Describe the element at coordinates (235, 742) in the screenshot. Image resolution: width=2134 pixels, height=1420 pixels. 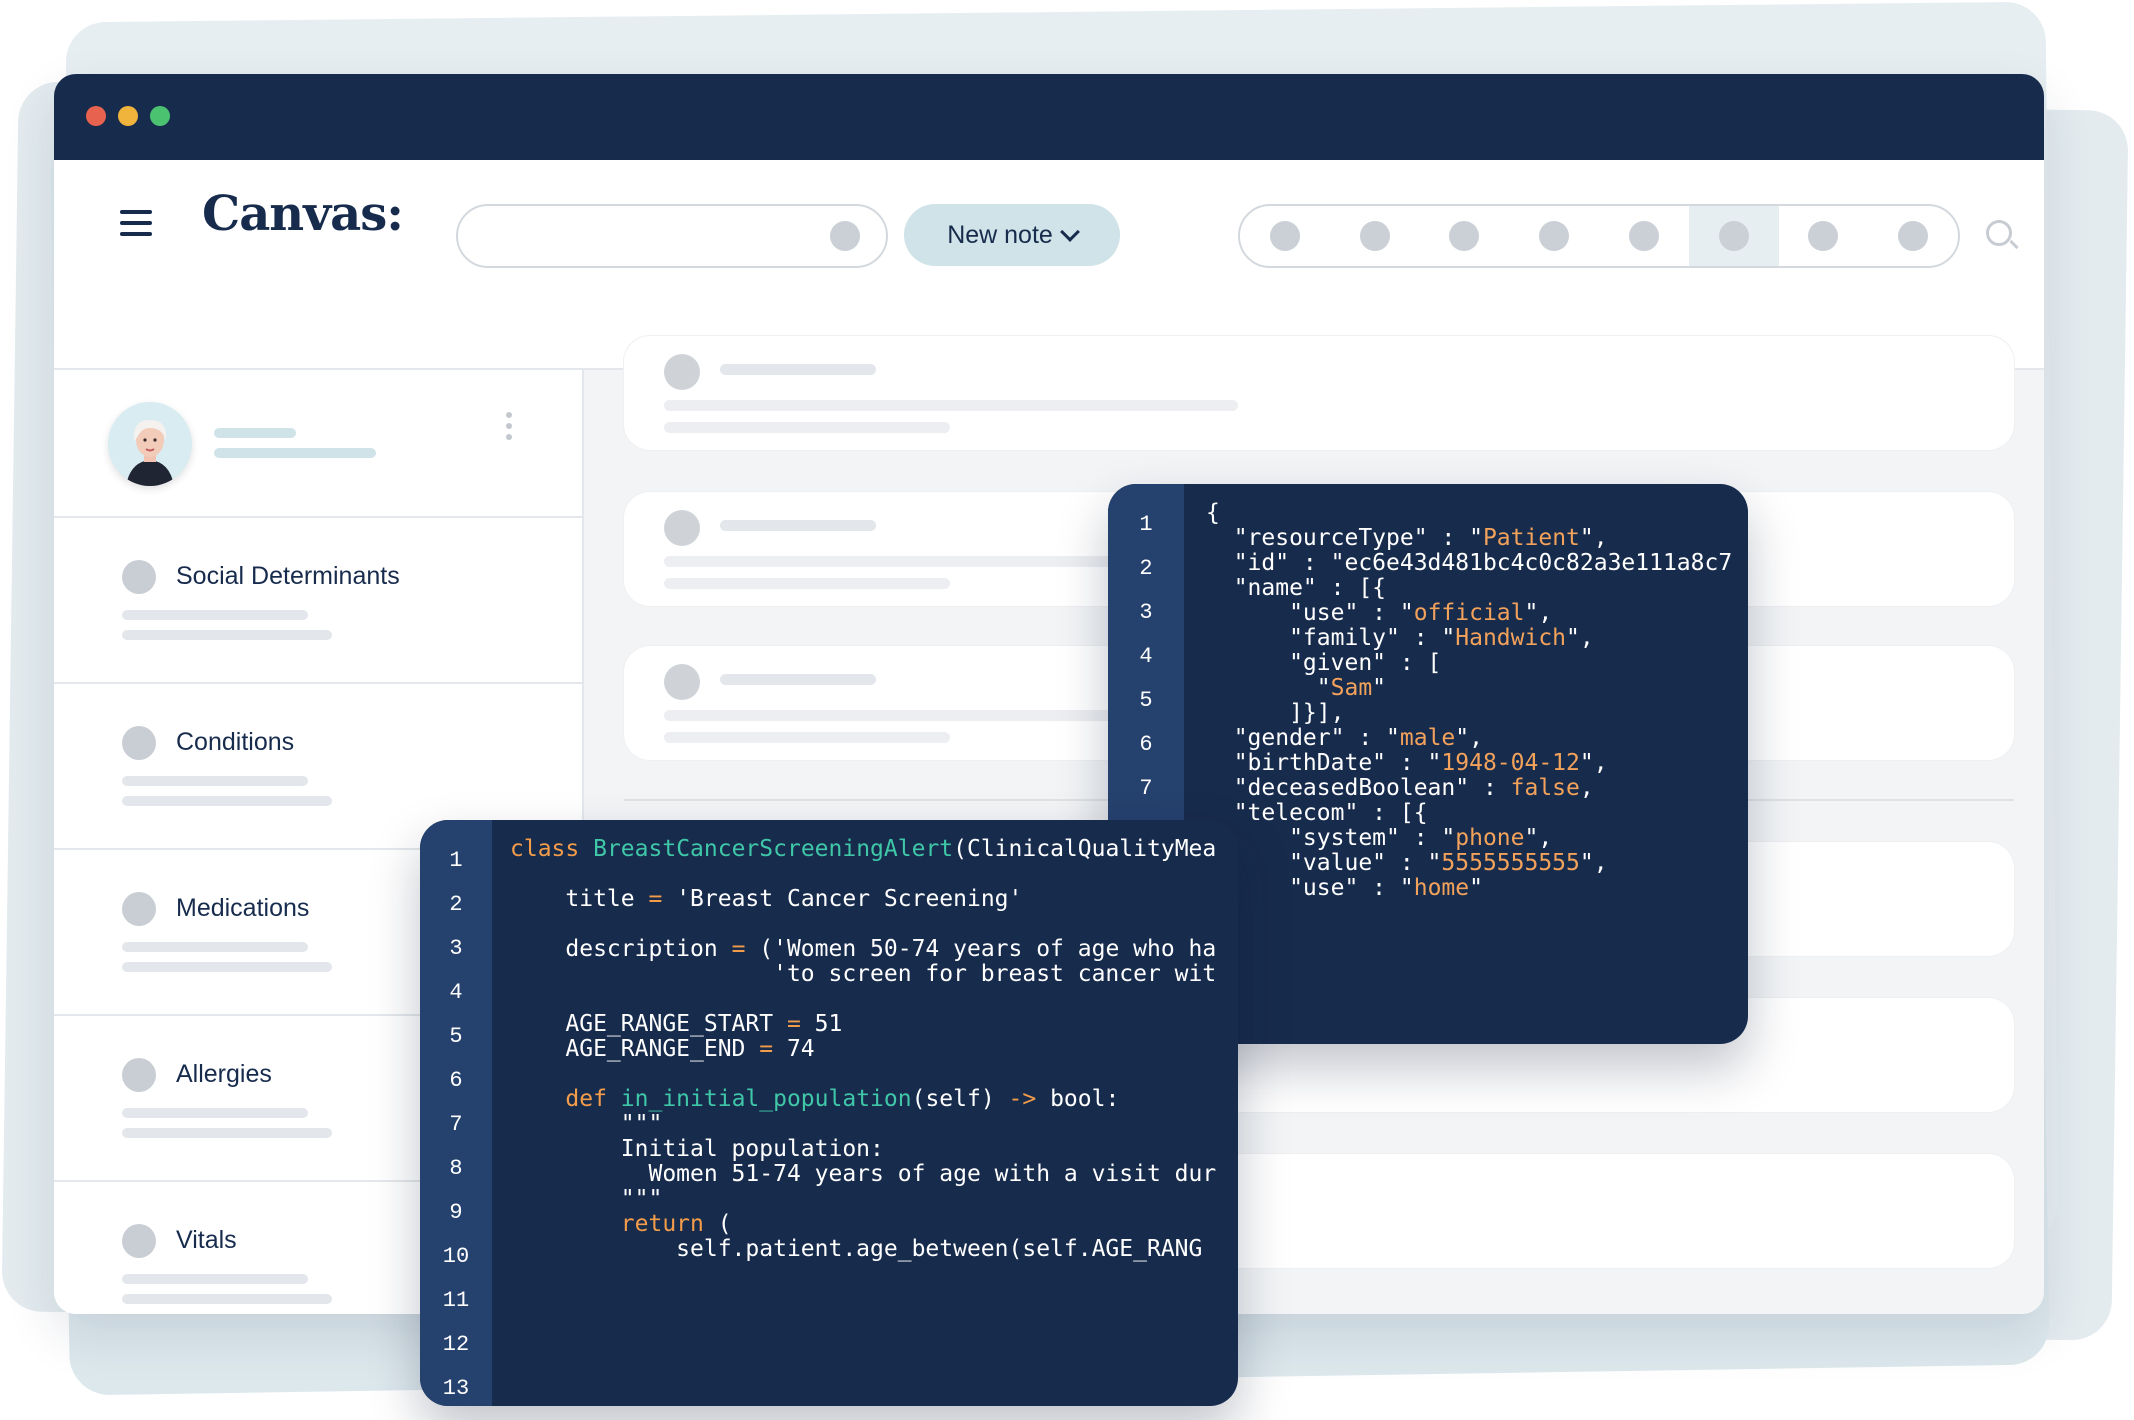
I see `sidebar-item-label: Conditions` at that location.